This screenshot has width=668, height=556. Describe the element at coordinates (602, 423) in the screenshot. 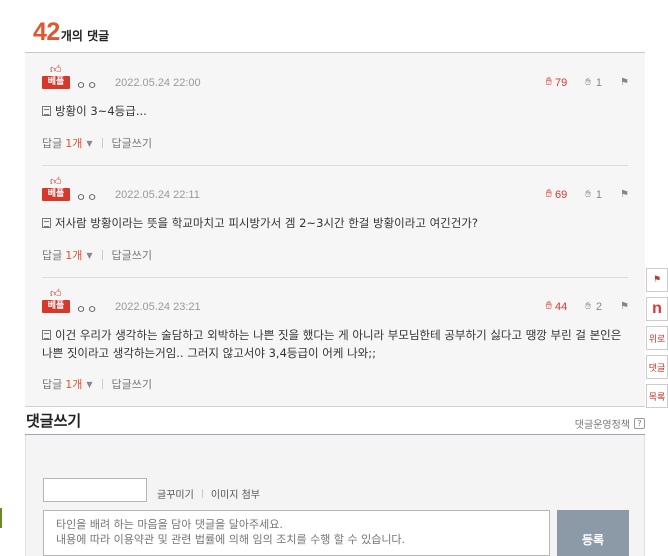

I see `comment-policy-label: 댓글운영정책` at that location.